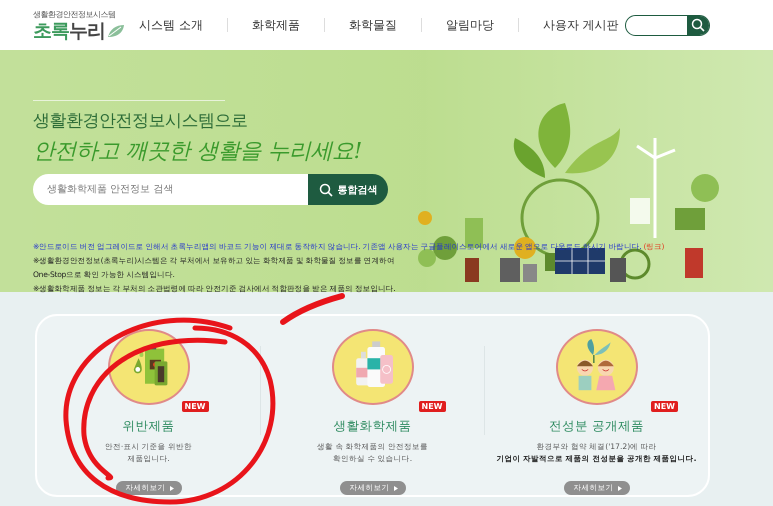 Image resolution: width=773 pixels, height=506 pixels. I want to click on logo-subtitle: 생활환경안전정보시스템, so click(74, 14).